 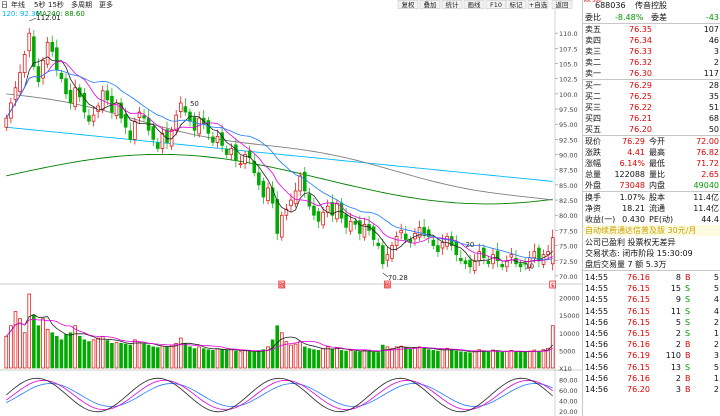 What do you see at coordinates (640, 118) in the screenshot?
I see `bid-price: 76.21` at bounding box center [640, 118].